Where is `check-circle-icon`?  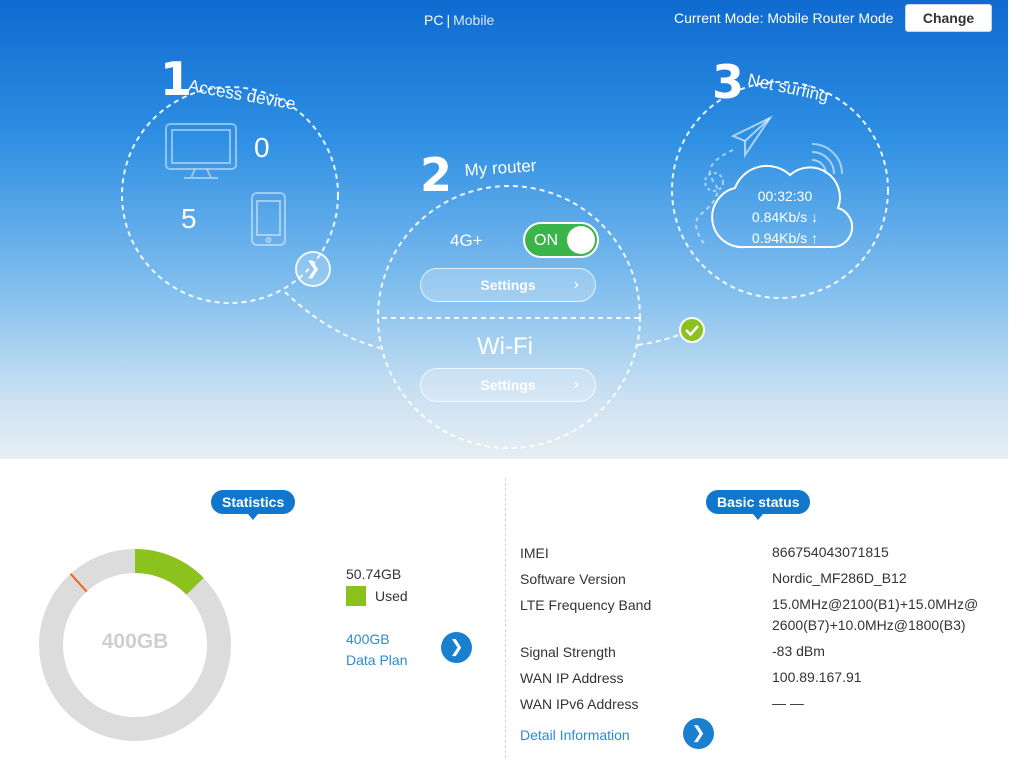
check-circle-icon is located at coordinates (692, 330).